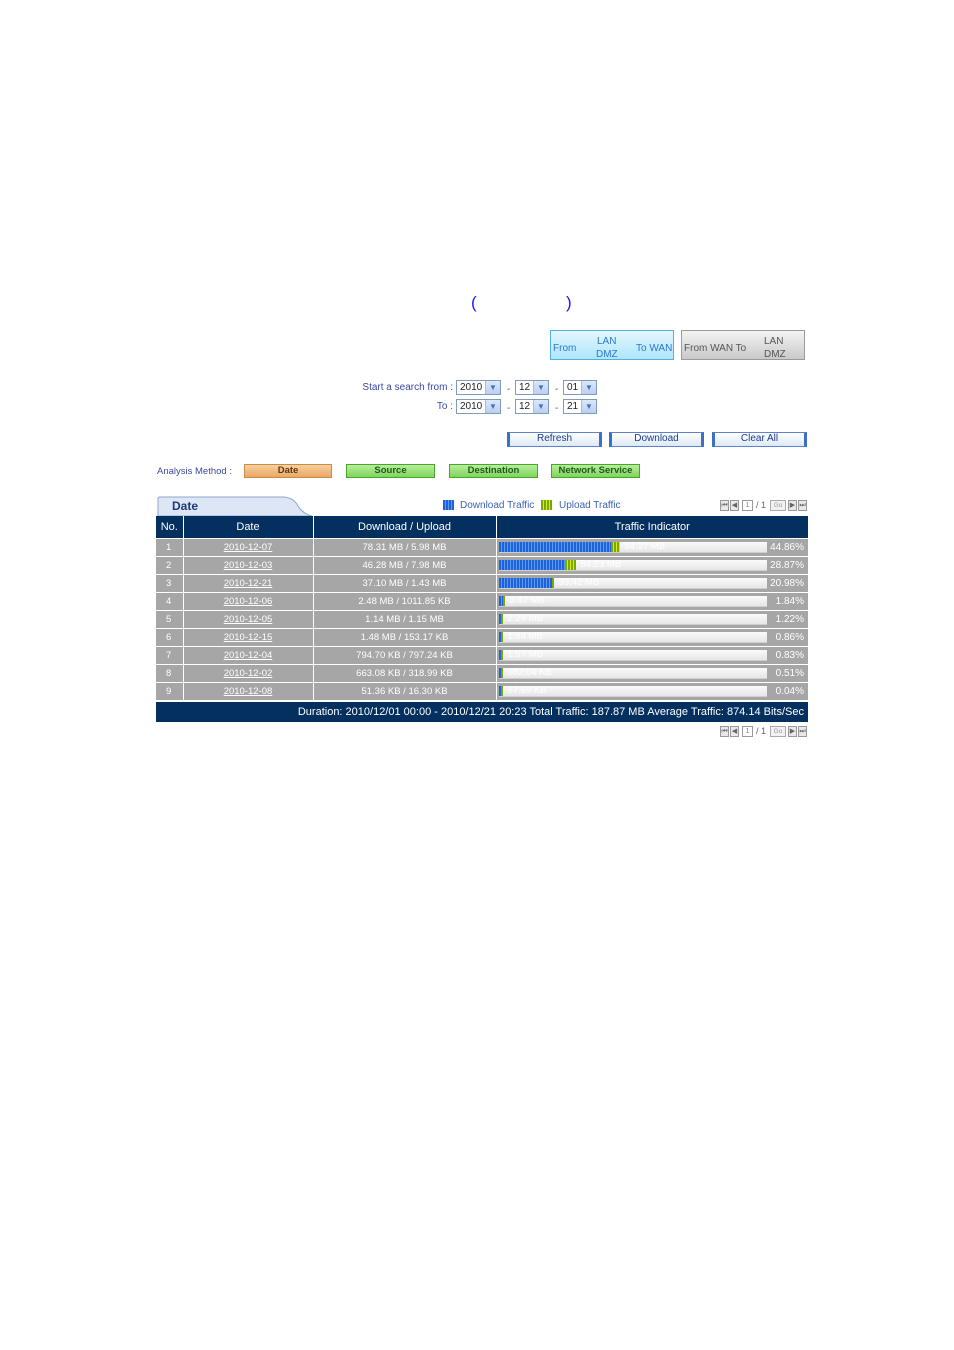 The image size is (954, 1350). I want to click on row-traffic-indicator: 982.04 KB 0.51%, so click(652, 673).